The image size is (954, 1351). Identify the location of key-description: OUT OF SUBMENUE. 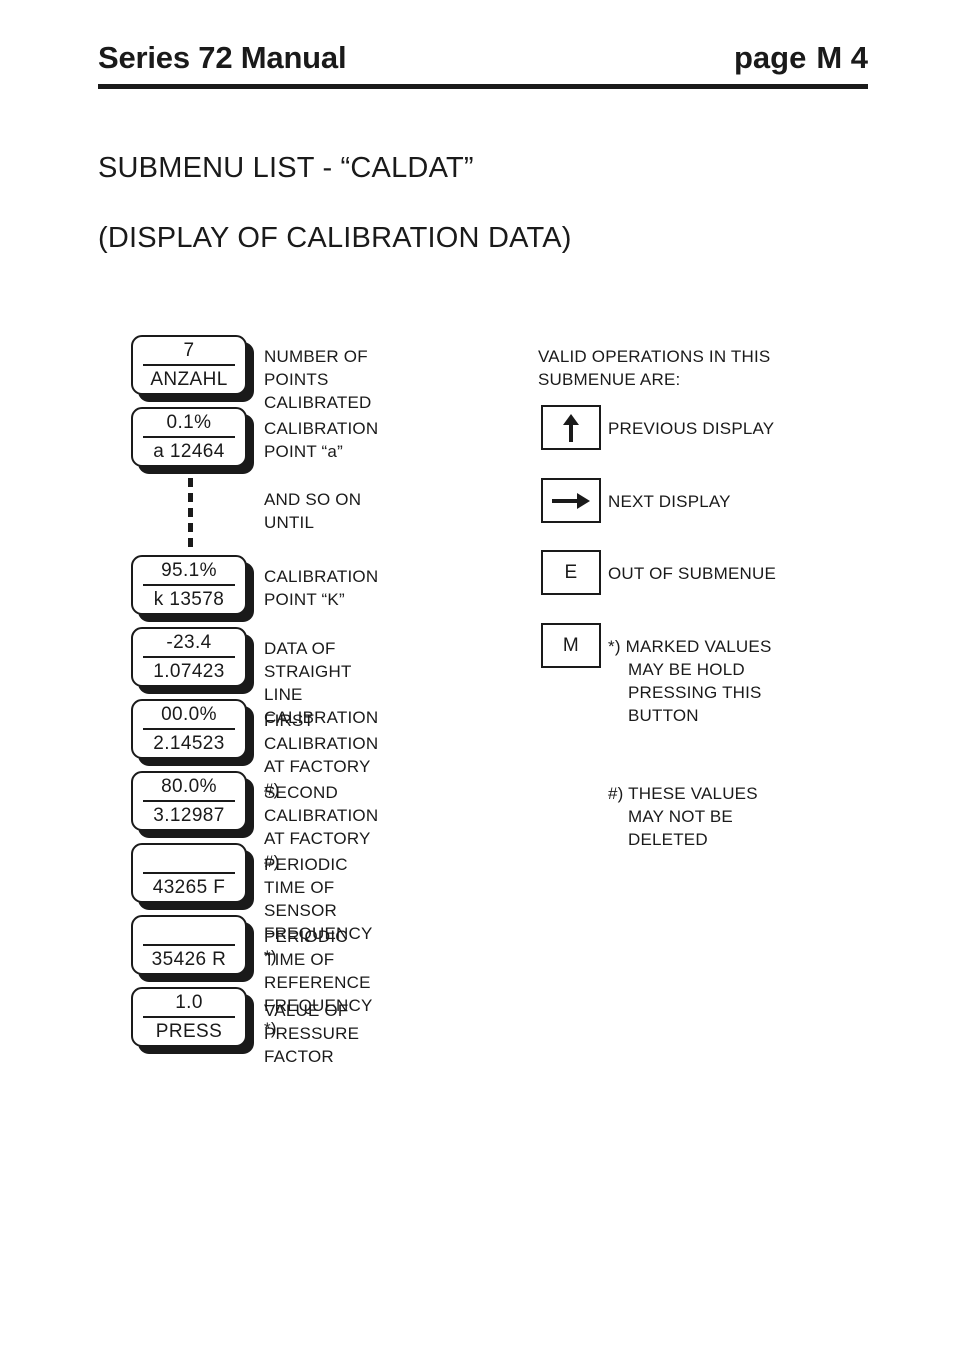
(692, 573).